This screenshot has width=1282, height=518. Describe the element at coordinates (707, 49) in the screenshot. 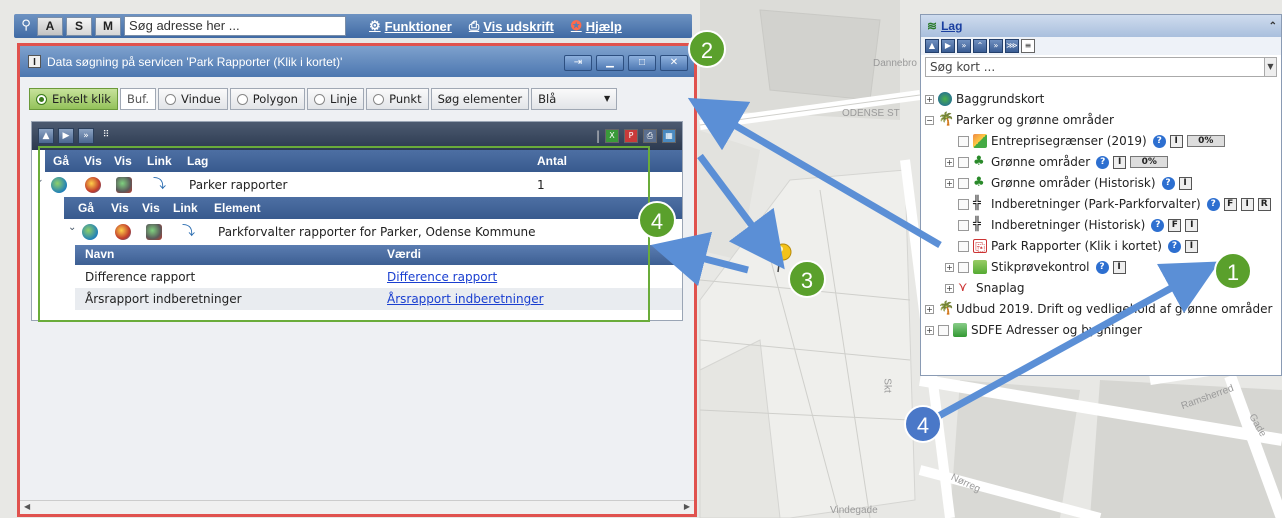

I see `annotation-number: 2` at that location.